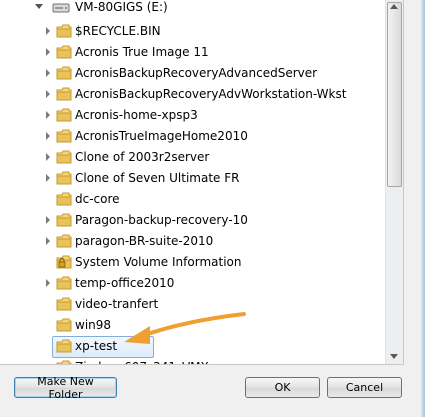  I want to click on tree-item-label: dc-core, so click(97, 199).